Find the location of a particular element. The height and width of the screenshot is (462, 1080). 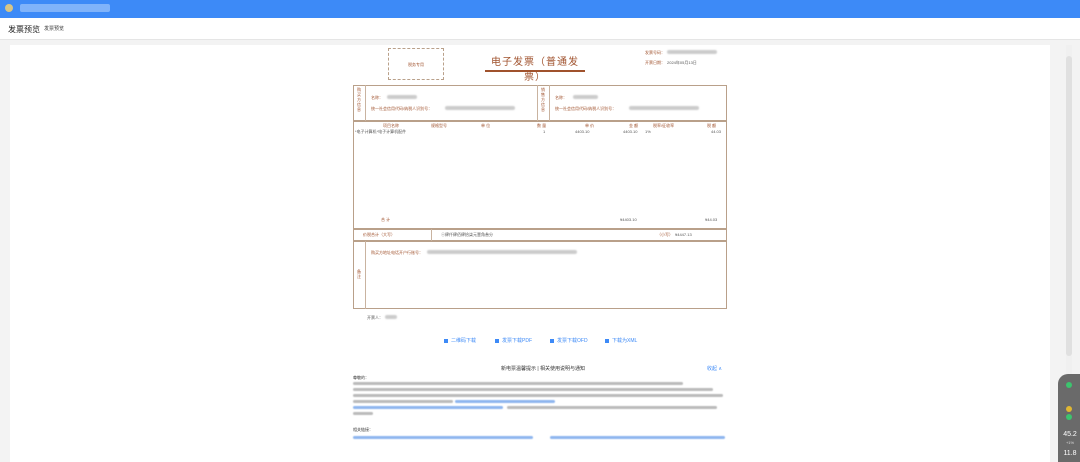

issuer-label: 开票人： is located at coordinates (375, 317).